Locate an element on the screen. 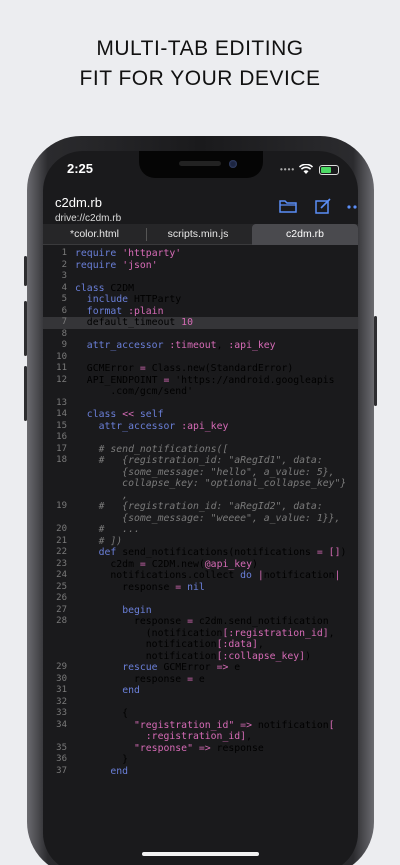 This screenshot has height=865, width=400. code-line: 8 is located at coordinates (200, 335).